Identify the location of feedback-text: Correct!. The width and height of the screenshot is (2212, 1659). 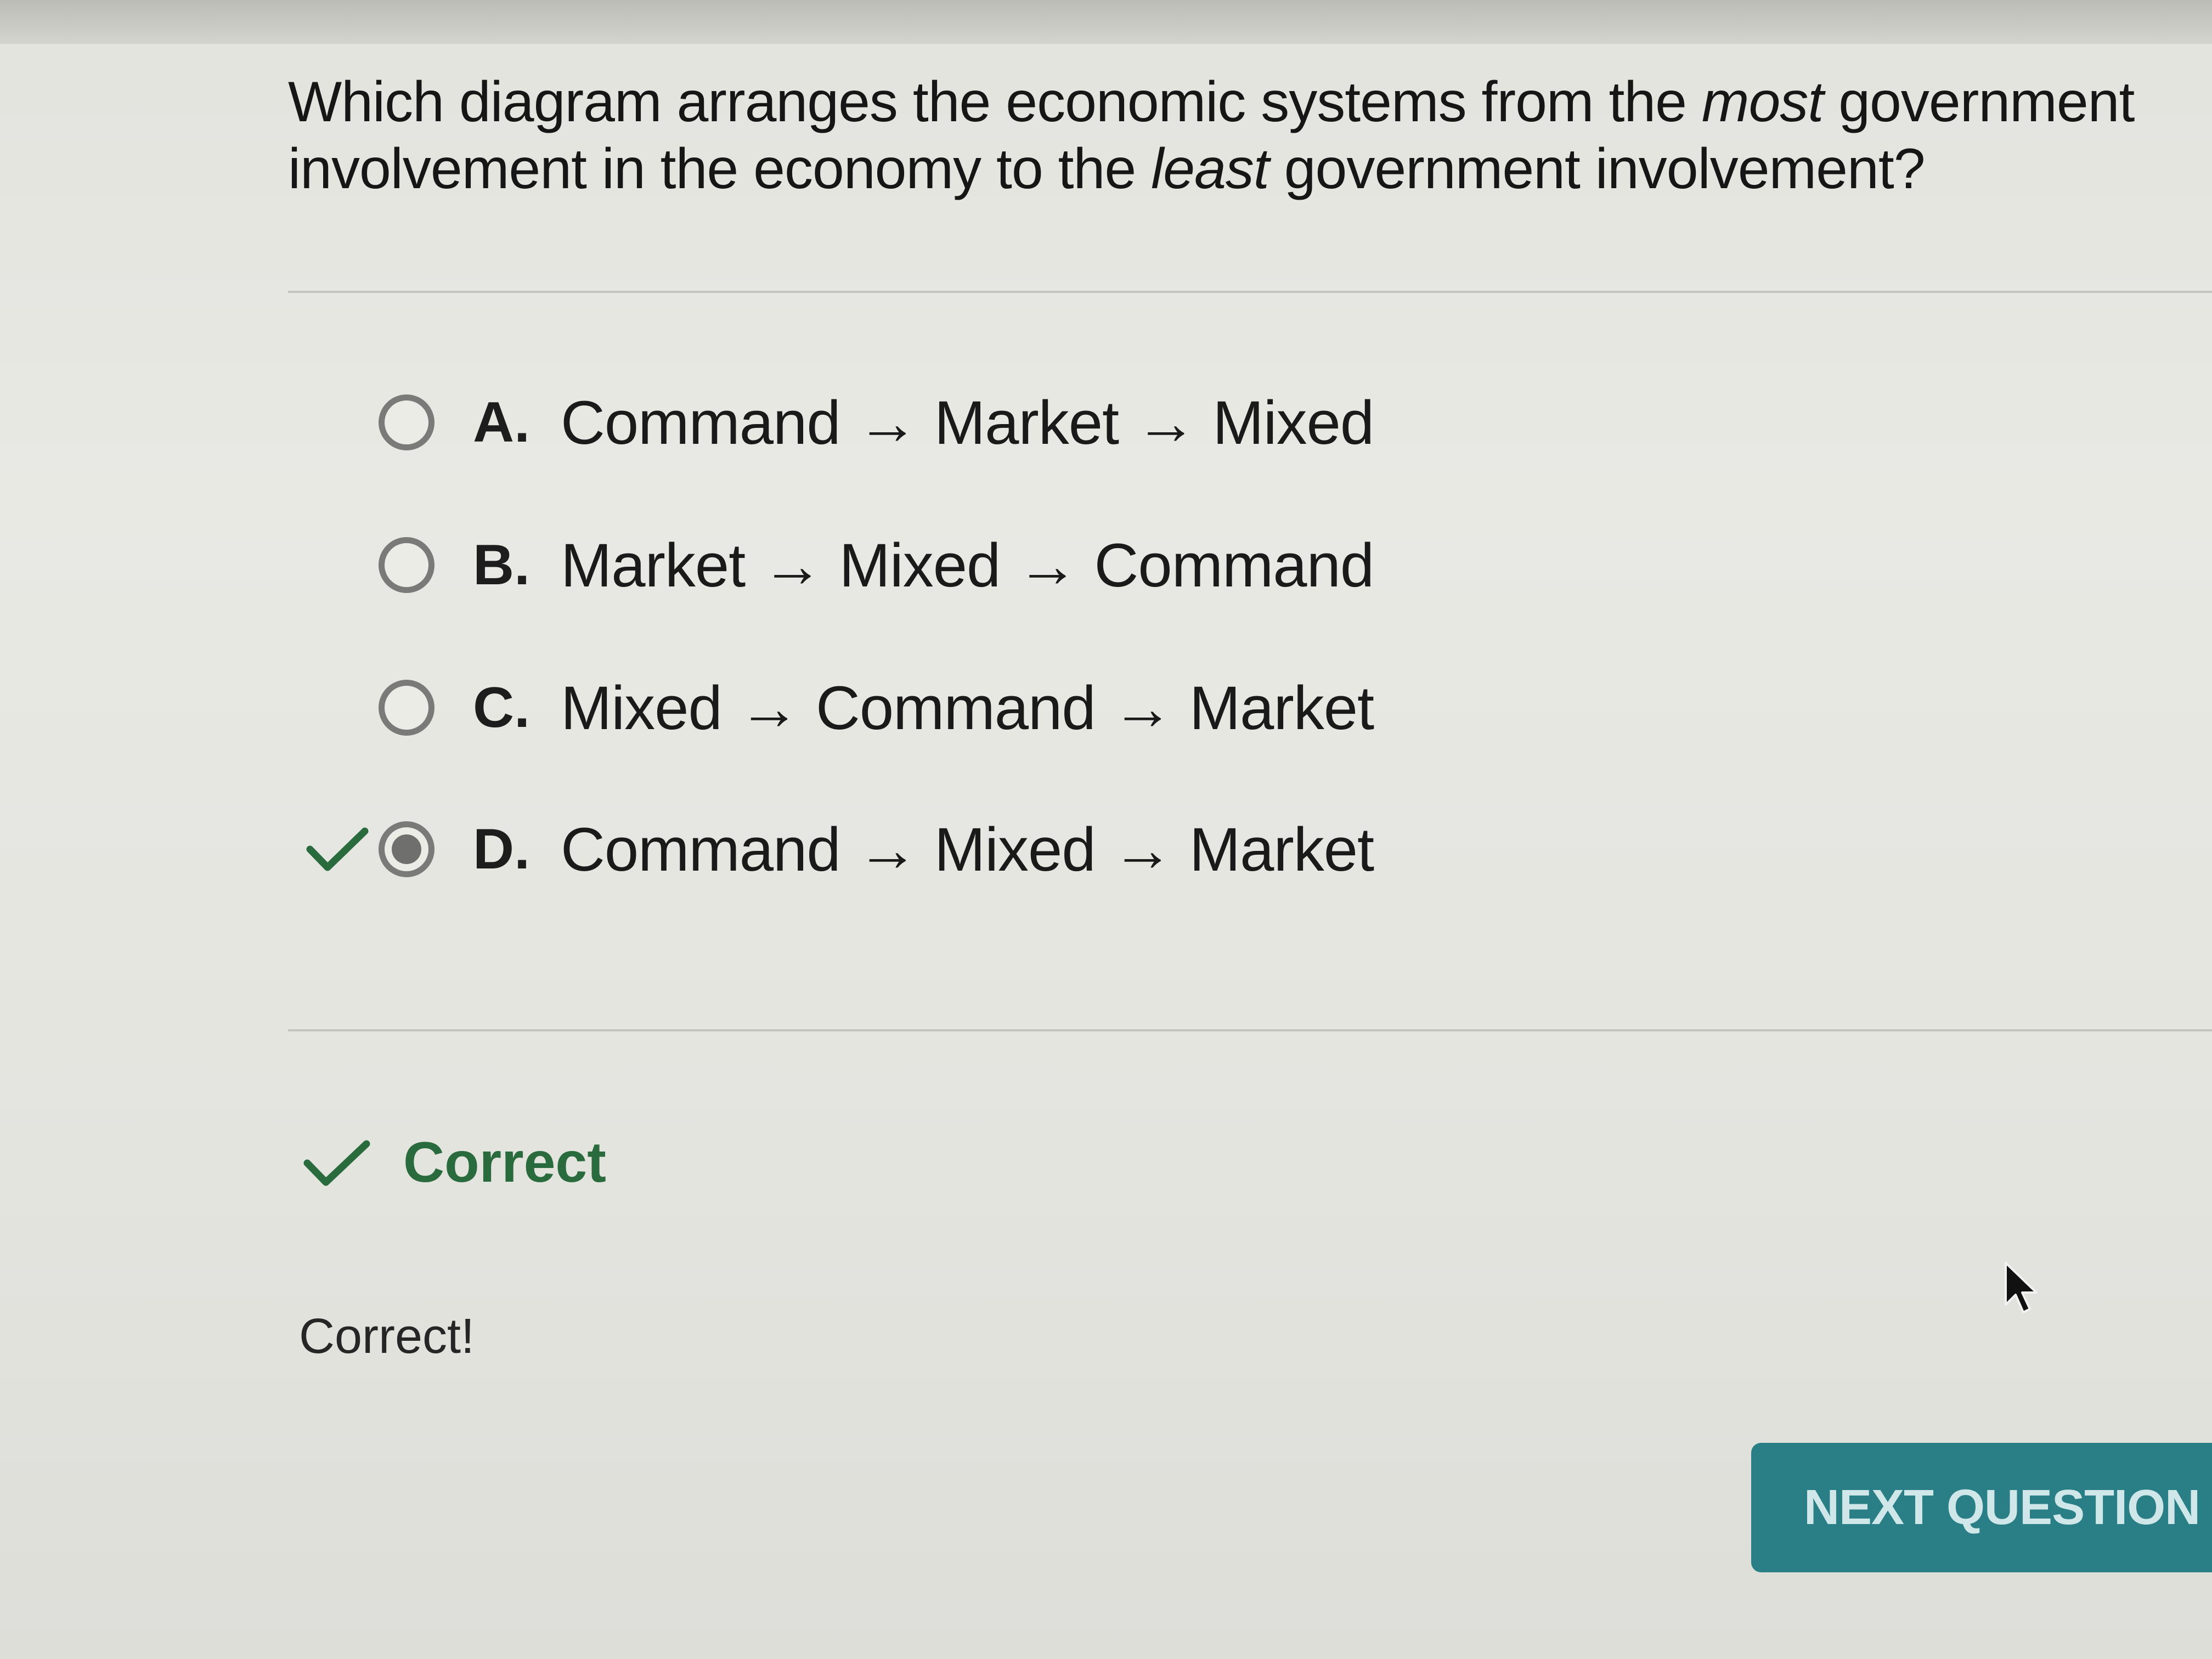
(387, 1336).